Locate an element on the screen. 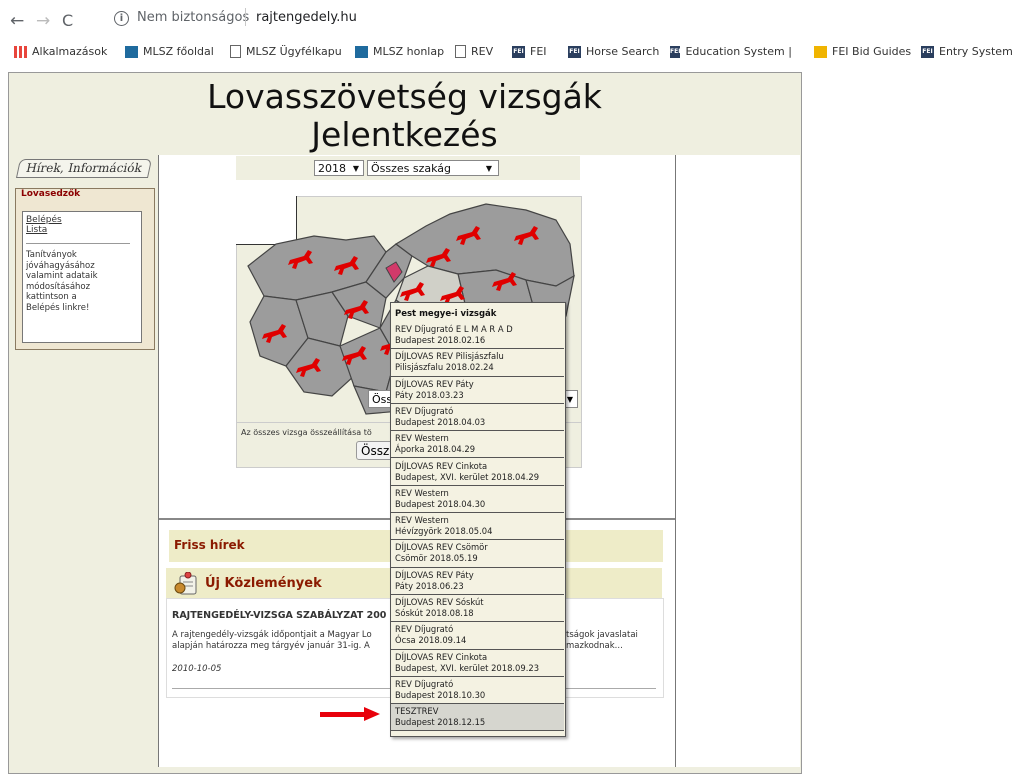 This screenshot has width=1019, height=774. page-title: Lovasszövetség vizsgák is located at coordinates (404, 96).